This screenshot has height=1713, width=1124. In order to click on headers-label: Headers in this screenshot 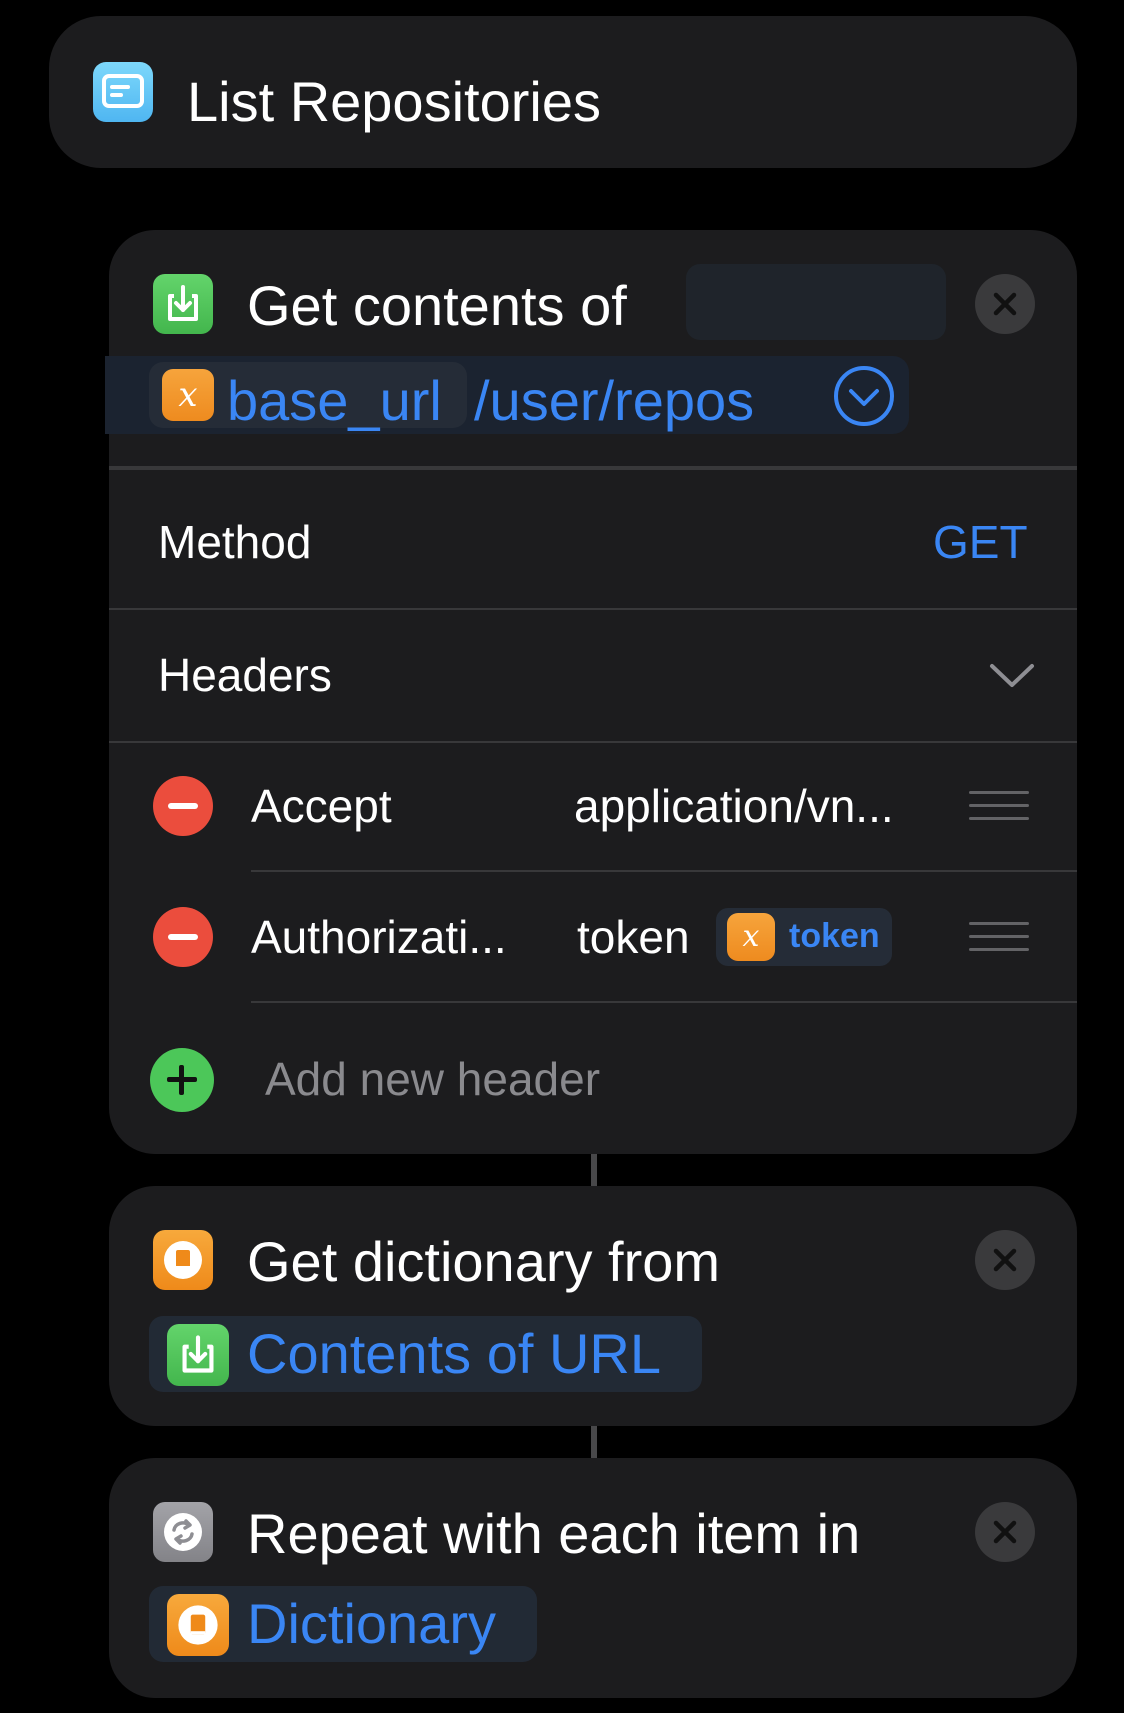, I will do `click(245, 675)`.